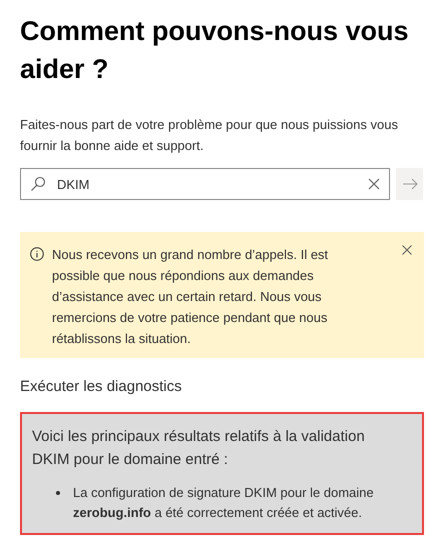 The height and width of the screenshot is (539, 437). I want to click on clear-icon, so click(374, 184).